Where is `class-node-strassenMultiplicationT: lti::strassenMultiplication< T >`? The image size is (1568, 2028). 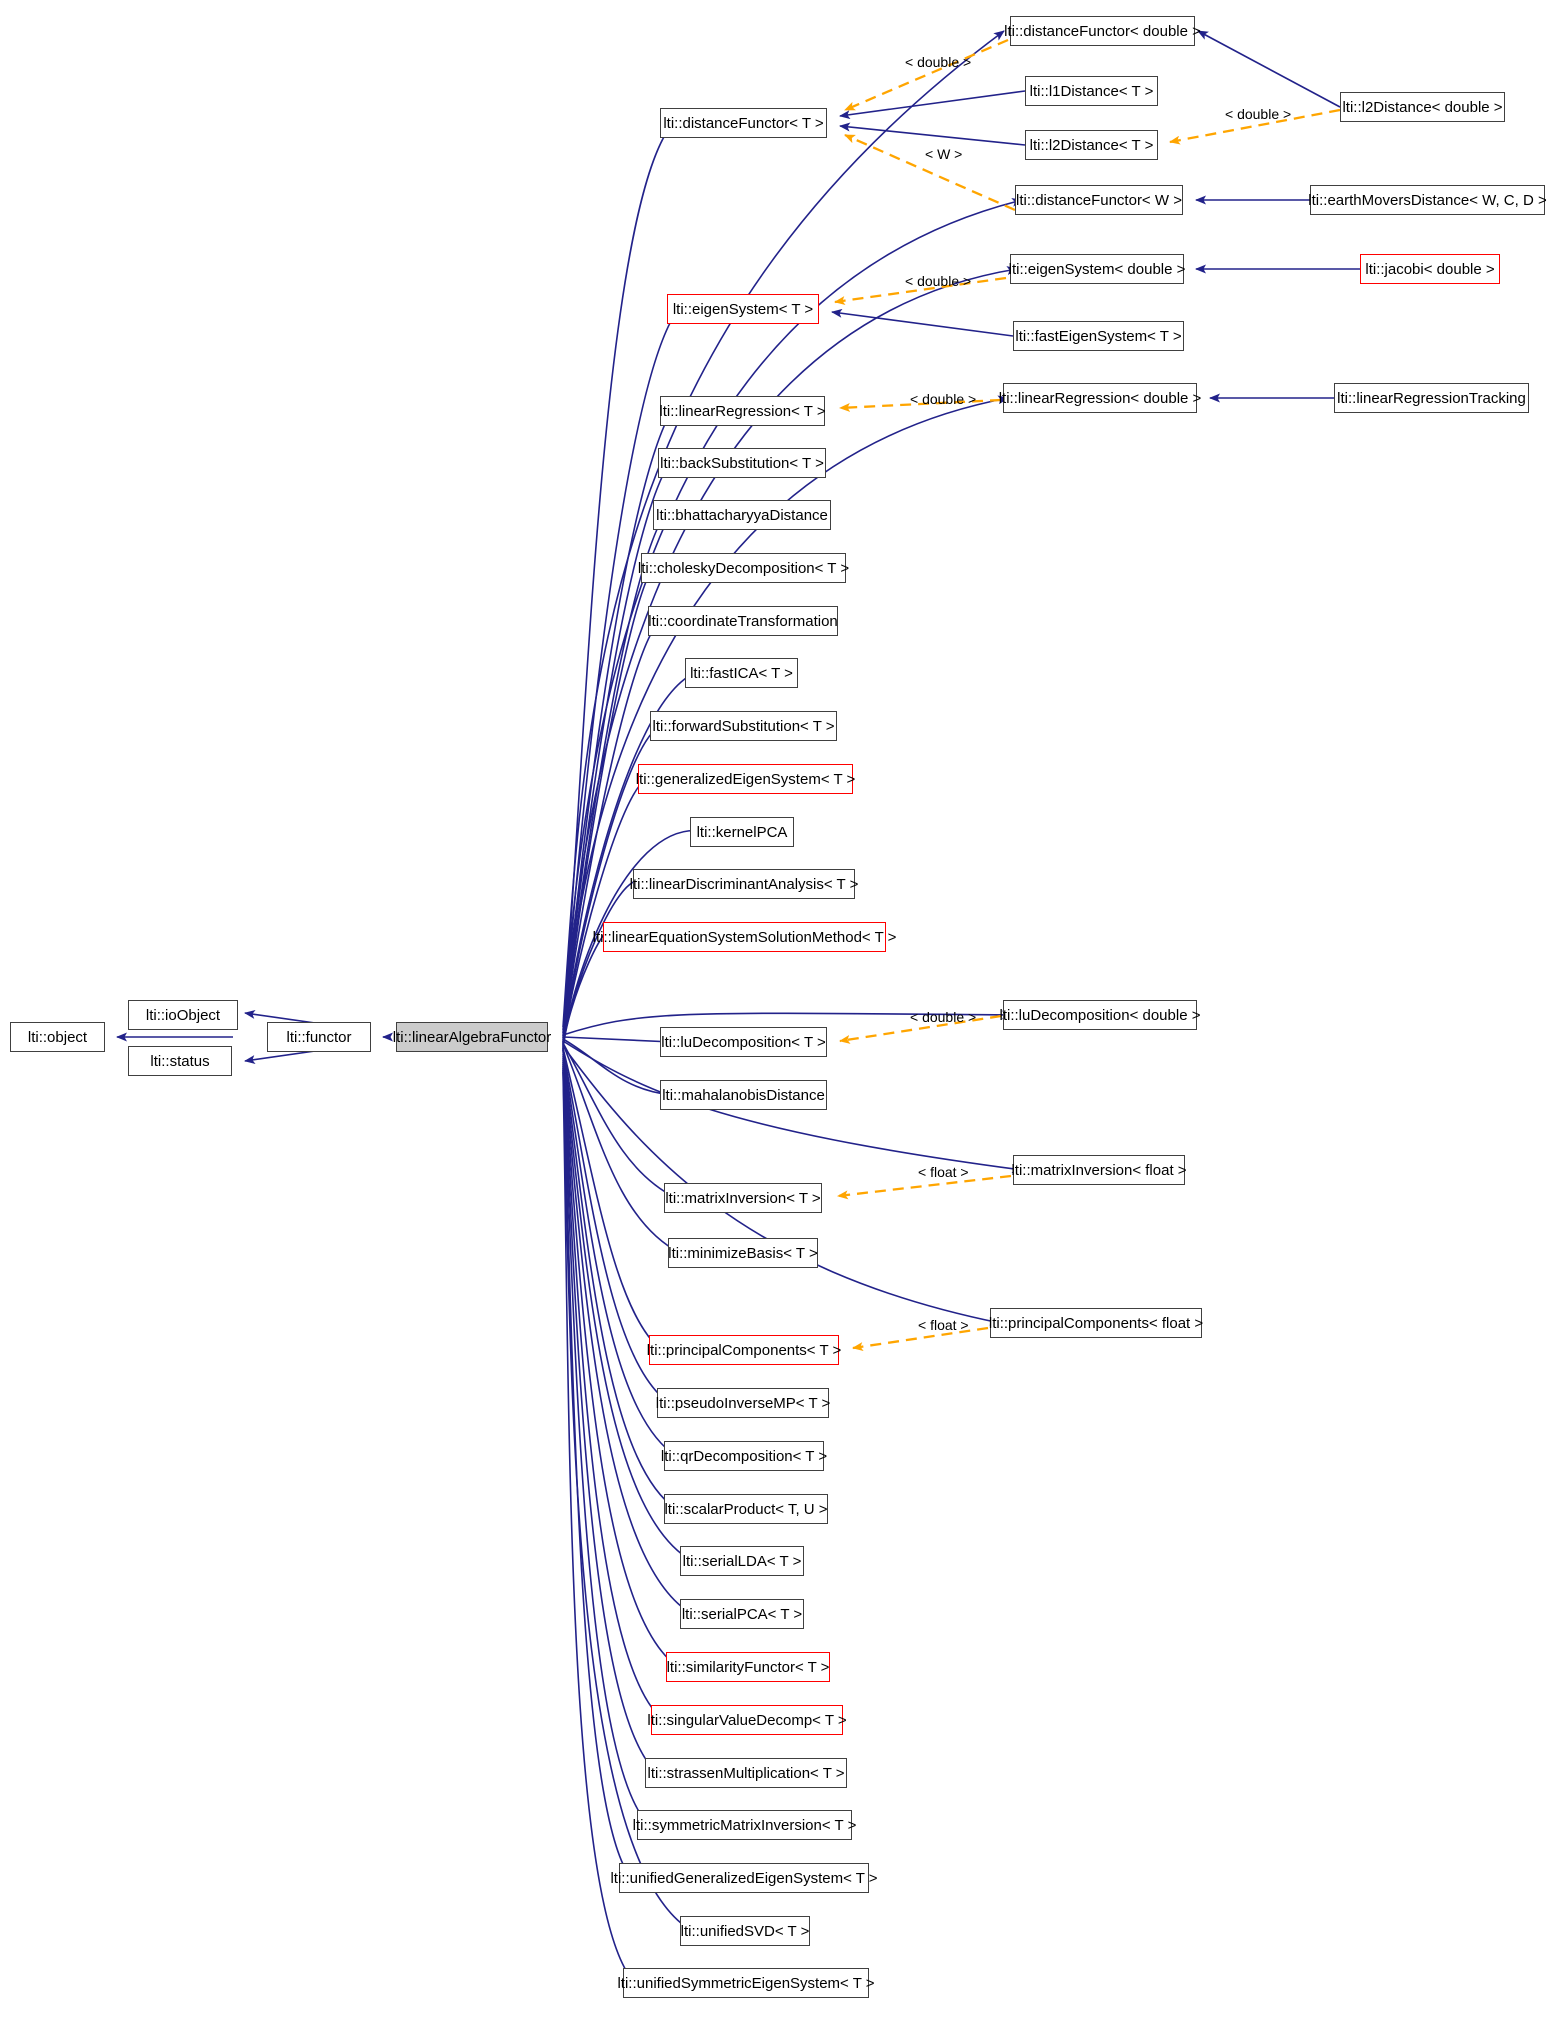
class-node-strassenMultiplicationT: lti::strassenMultiplication< T > is located at coordinates (746, 1773).